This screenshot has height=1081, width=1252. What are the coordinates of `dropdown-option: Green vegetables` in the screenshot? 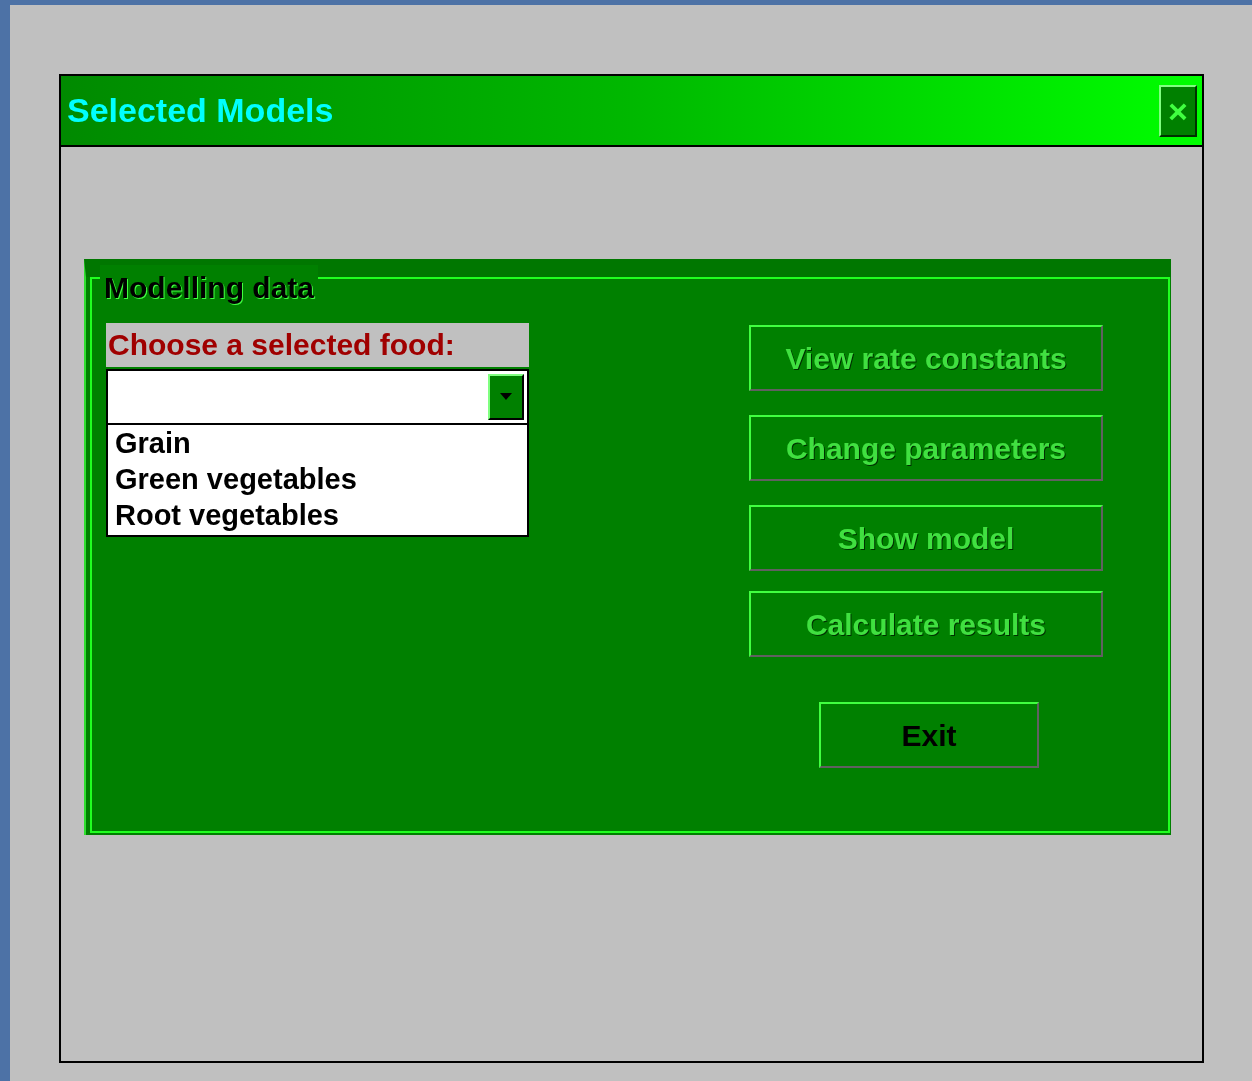 It's located at (321, 479).